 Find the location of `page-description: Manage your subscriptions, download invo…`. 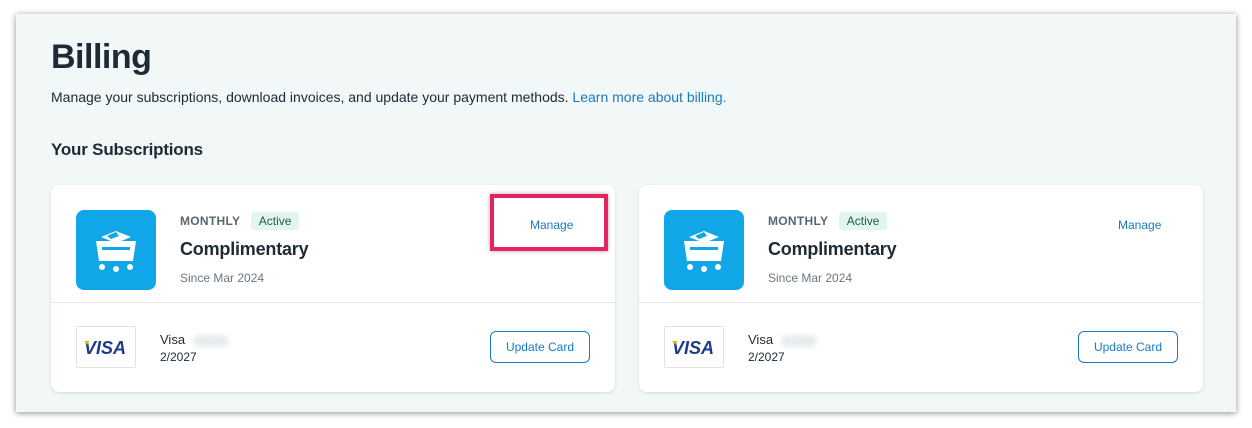

page-description: Manage your subscriptions, download invo… is located at coordinates (389, 97).